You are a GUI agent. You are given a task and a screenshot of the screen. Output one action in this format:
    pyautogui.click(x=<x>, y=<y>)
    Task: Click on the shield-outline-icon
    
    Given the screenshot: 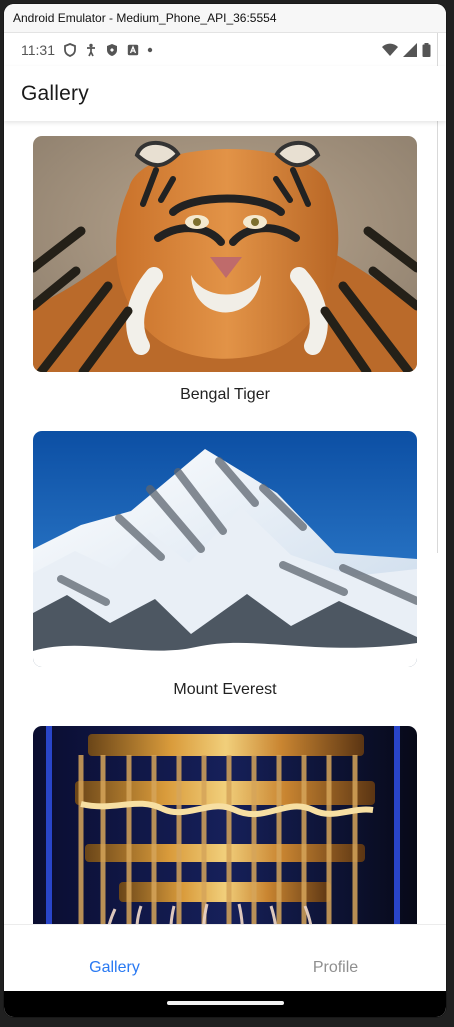 What is the action you would take?
    pyautogui.click(x=70, y=49)
    